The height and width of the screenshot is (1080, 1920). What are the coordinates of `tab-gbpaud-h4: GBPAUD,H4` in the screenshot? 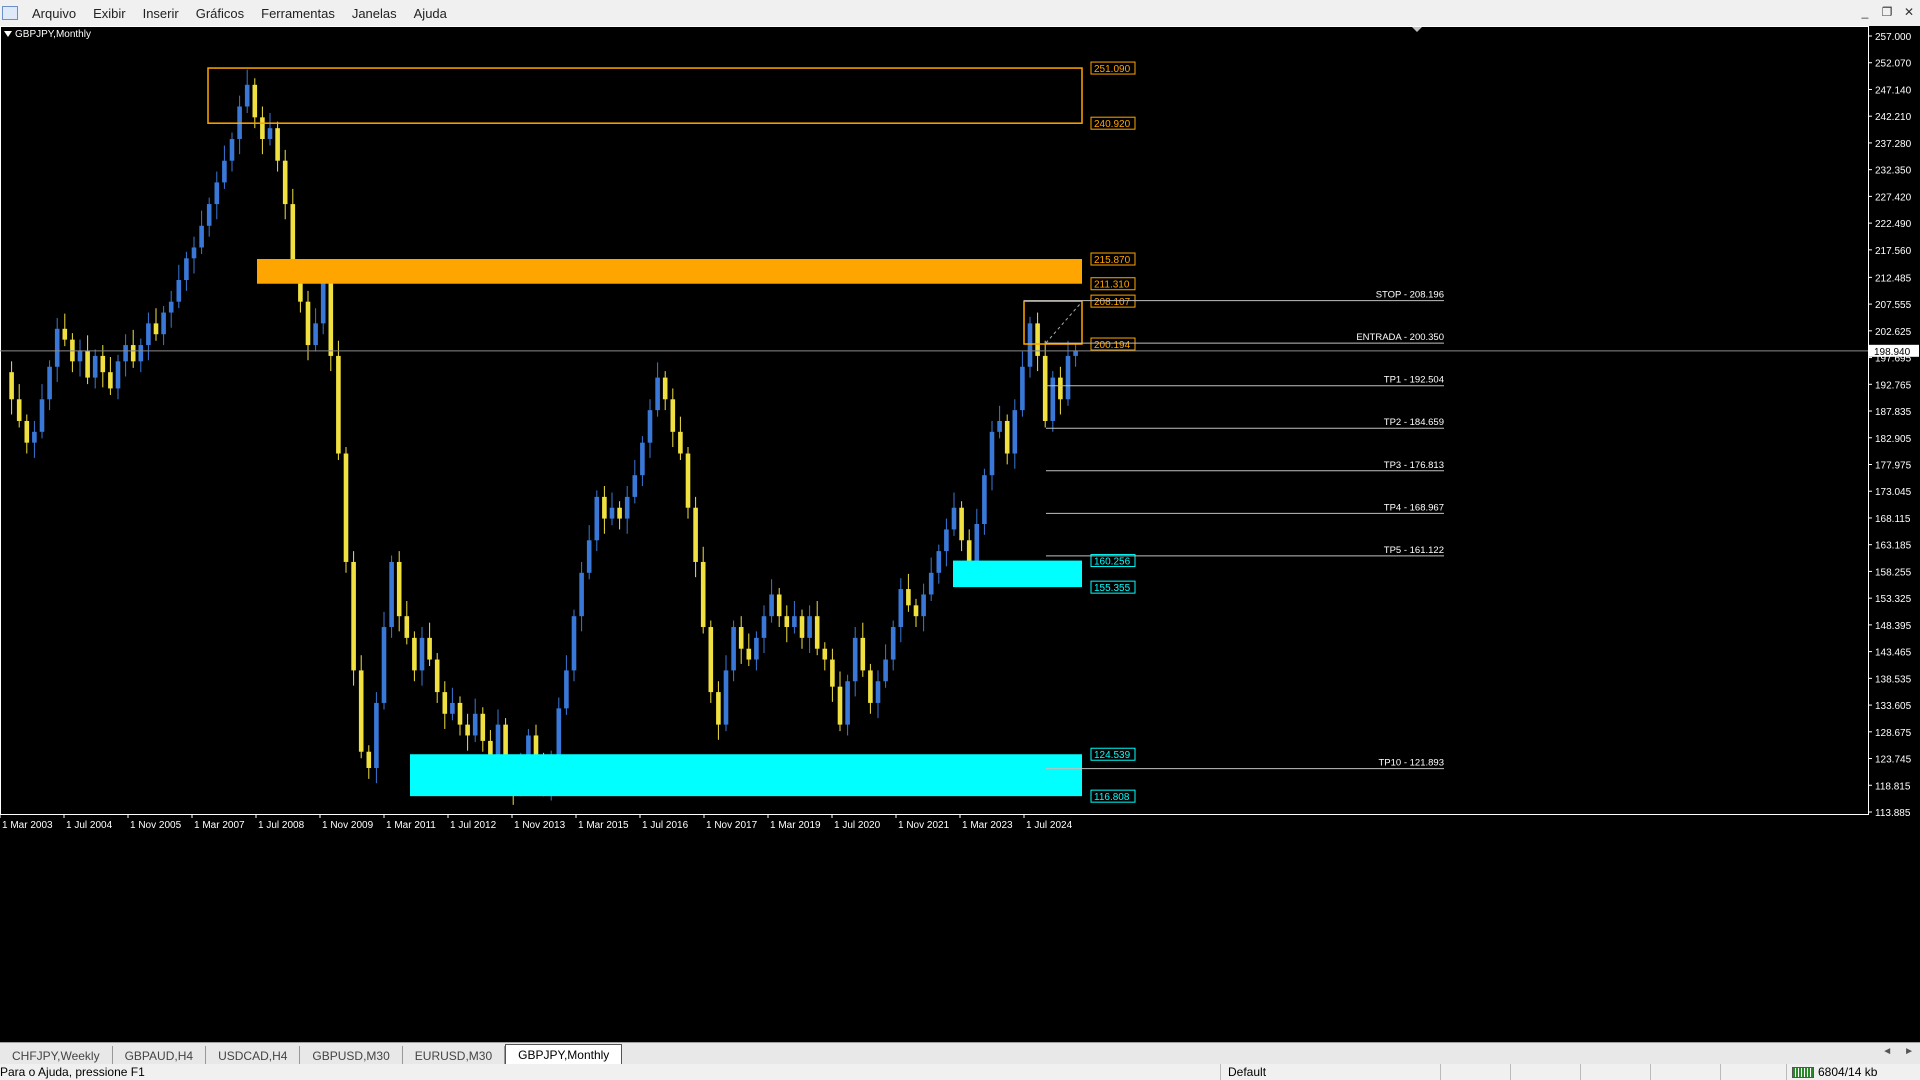 It's located at (160, 1055).